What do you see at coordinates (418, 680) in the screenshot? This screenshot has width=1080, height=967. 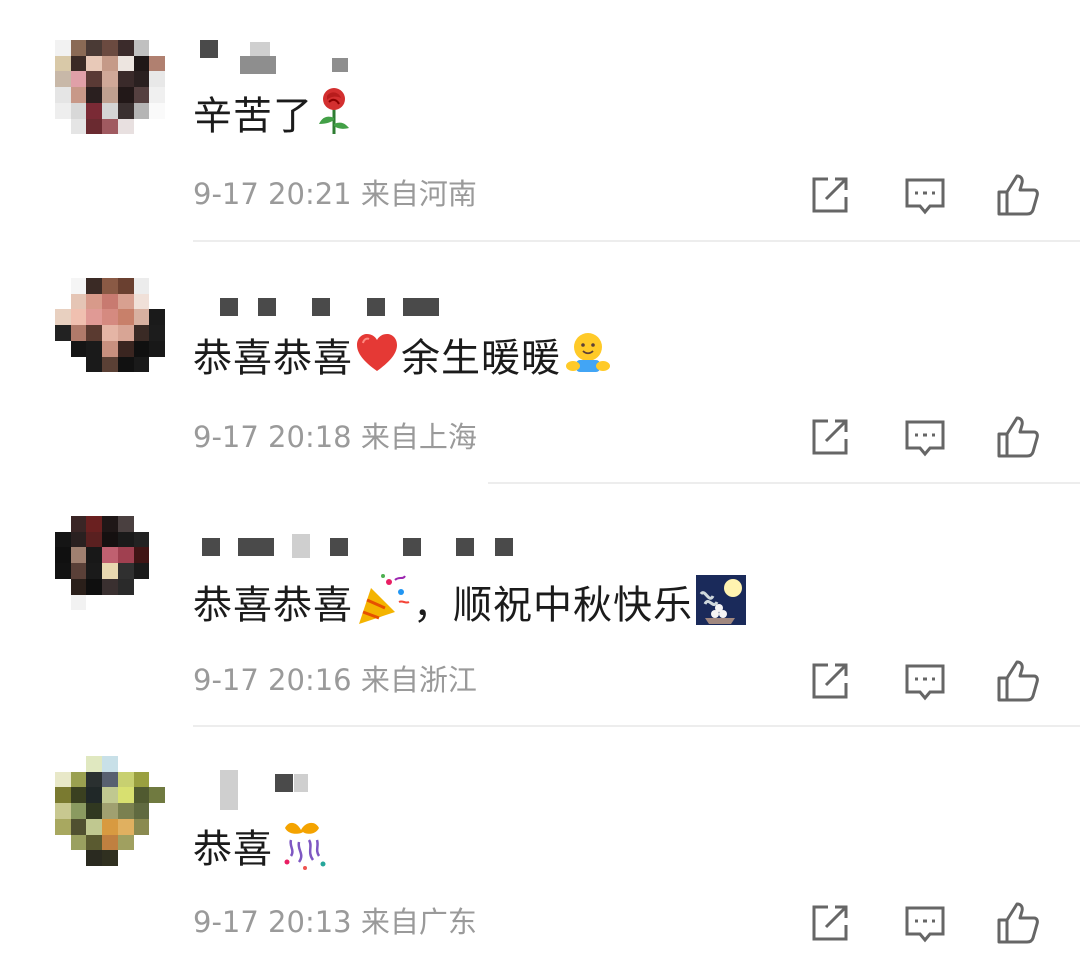 I see `comment-location: 来自浙江` at bounding box center [418, 680].